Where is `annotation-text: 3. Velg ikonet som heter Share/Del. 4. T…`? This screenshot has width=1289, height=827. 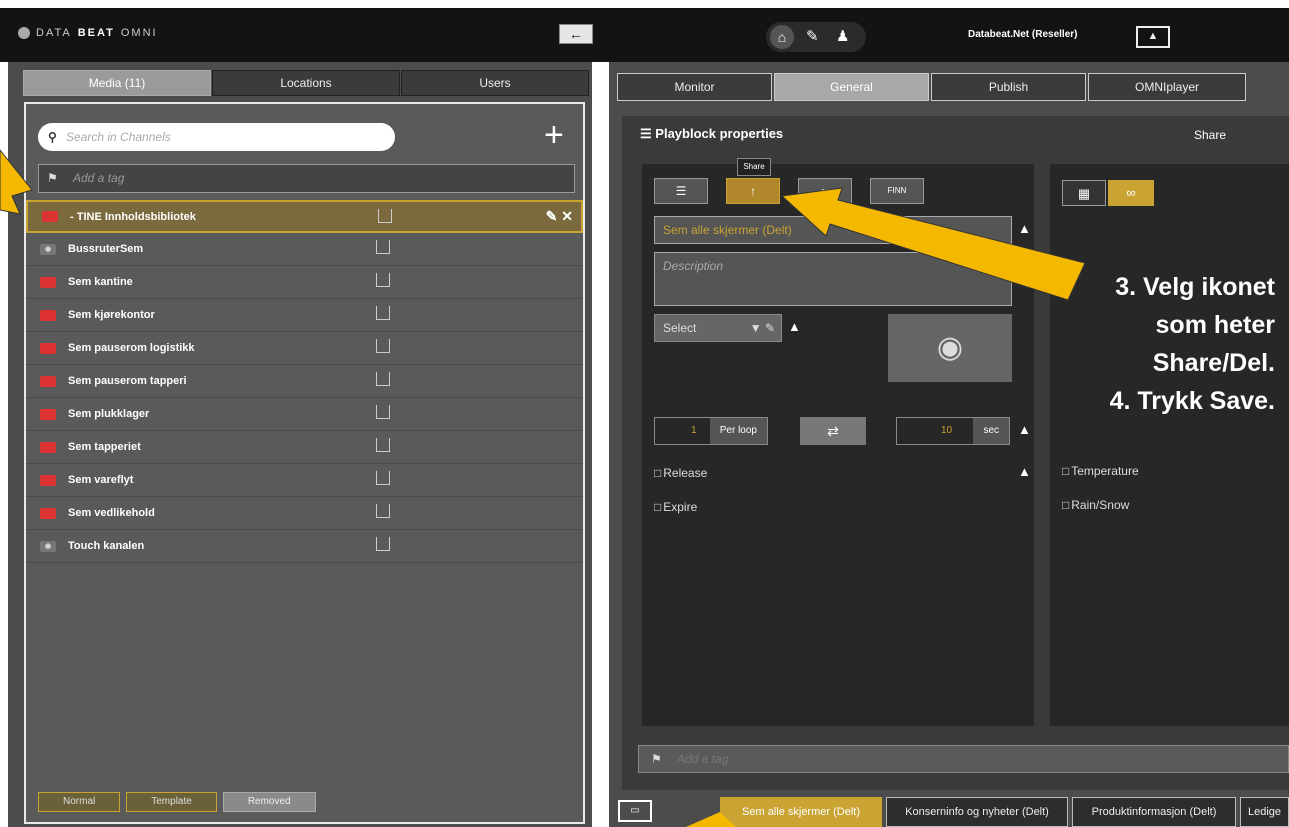
annotation-text: 3. Velg ikonet som heter Share/Del. 4. T… is located at coordinates (1175, 344).